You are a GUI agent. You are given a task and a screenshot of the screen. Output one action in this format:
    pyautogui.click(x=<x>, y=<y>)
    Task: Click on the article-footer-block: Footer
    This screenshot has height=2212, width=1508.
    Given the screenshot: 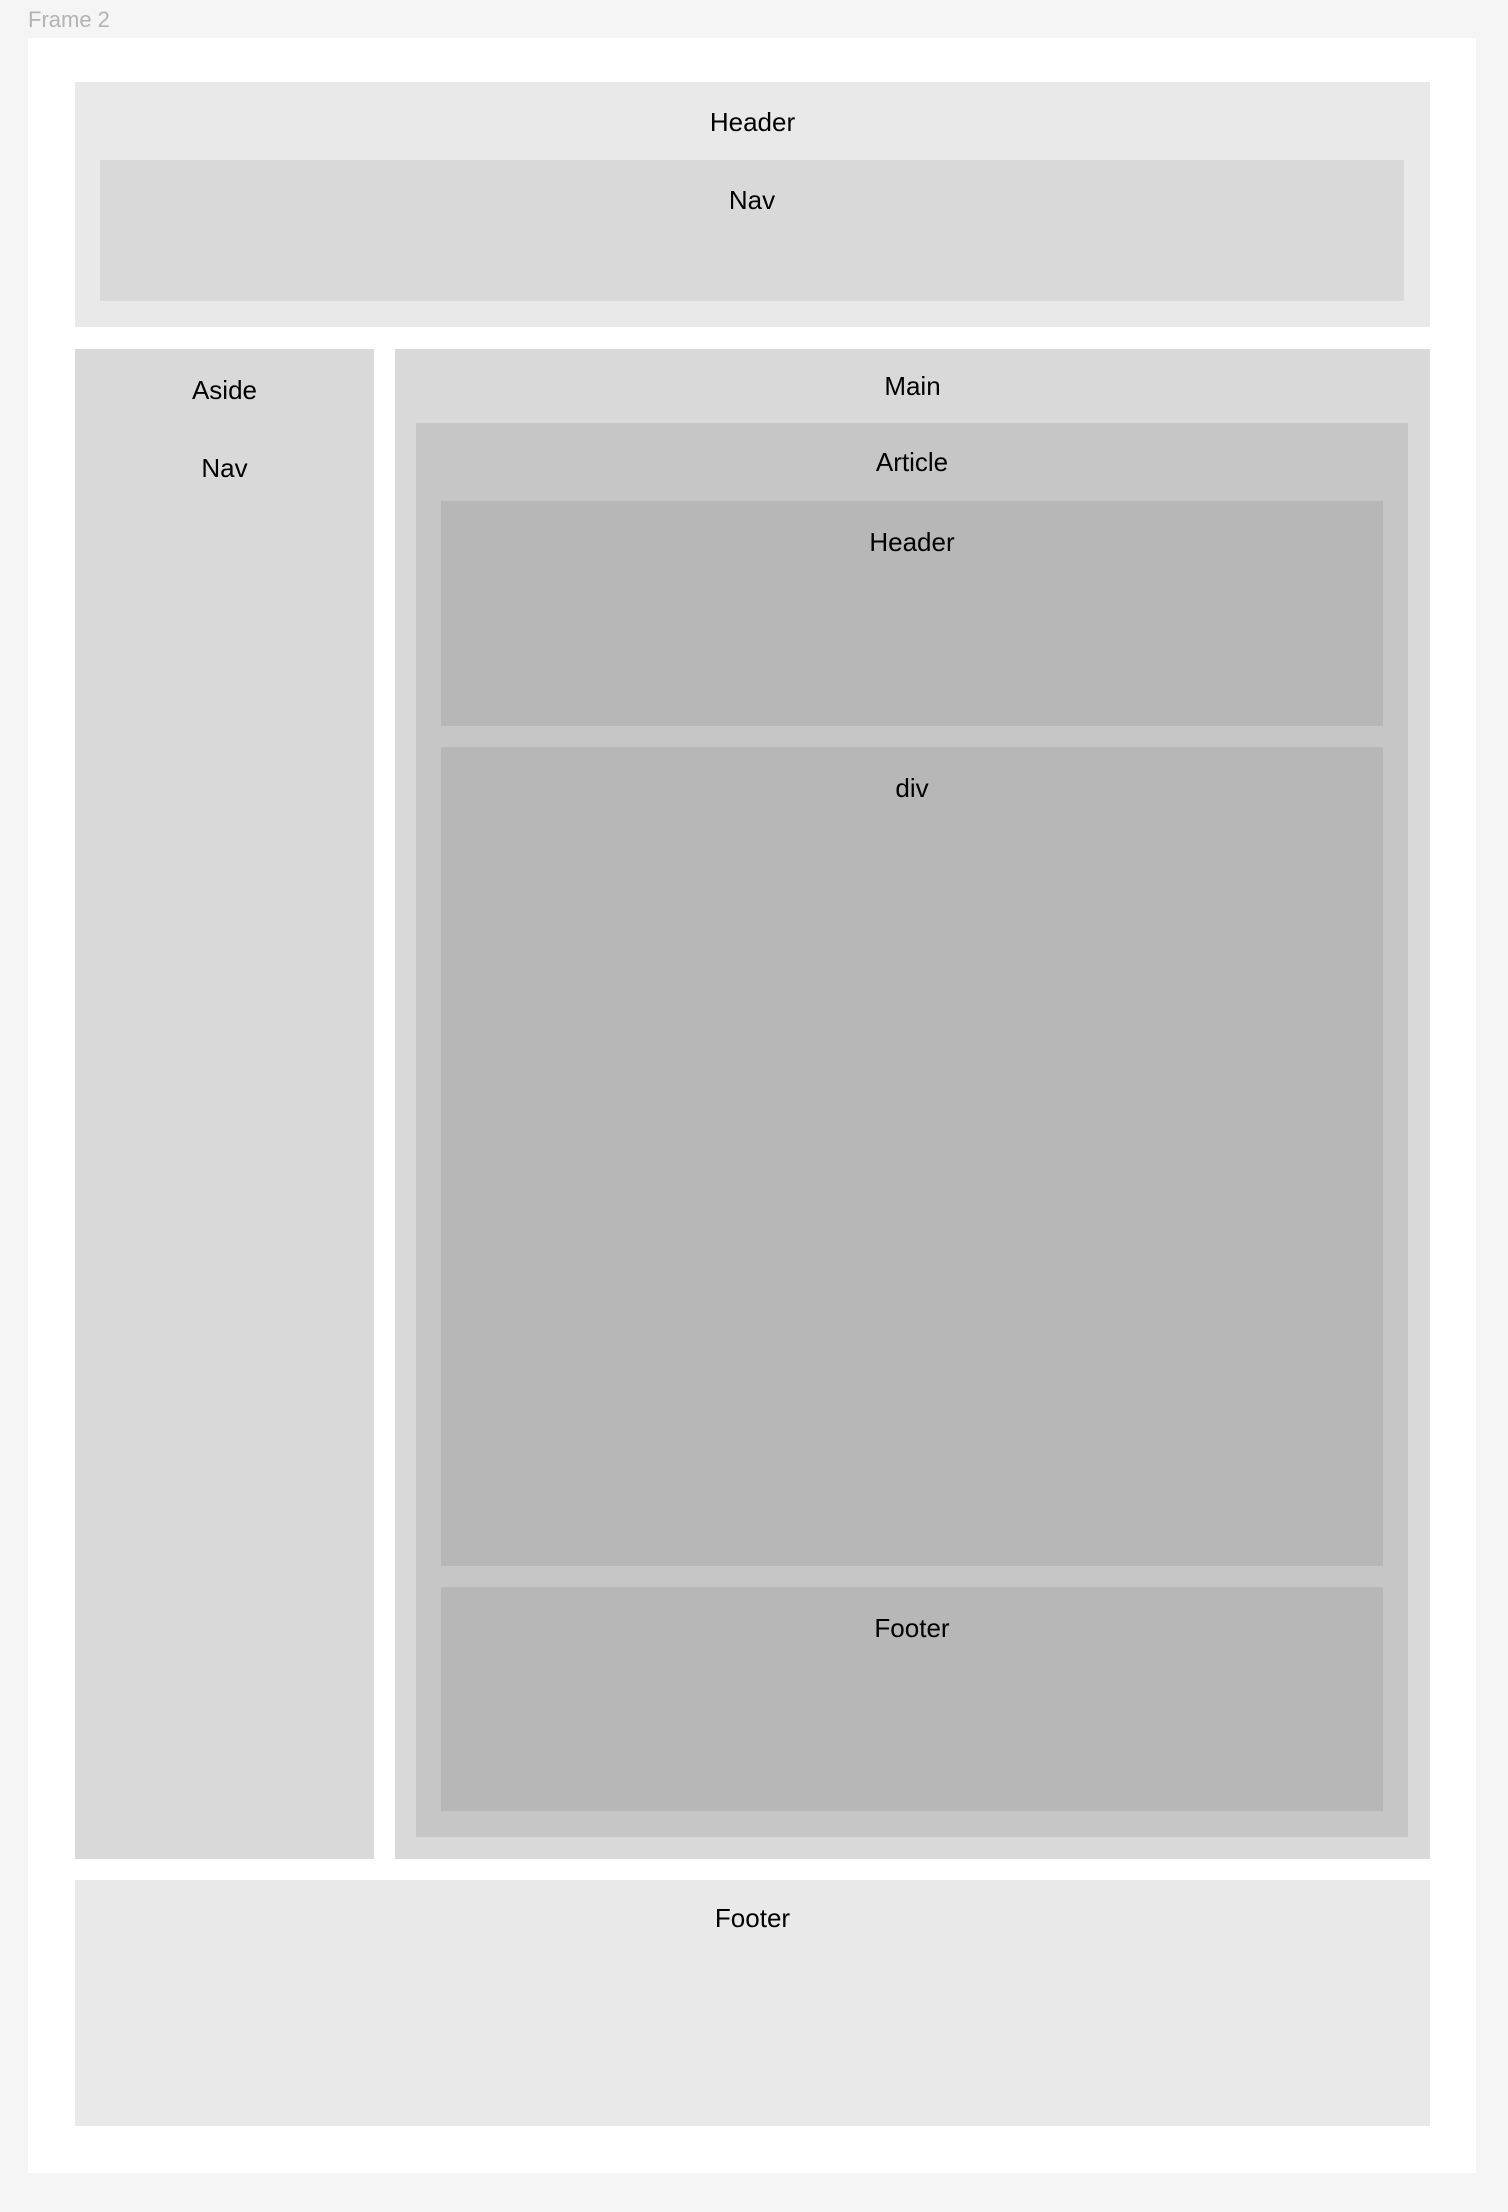 What is the action you would take?
    pyautogui.click(x=912, y=1699)
    